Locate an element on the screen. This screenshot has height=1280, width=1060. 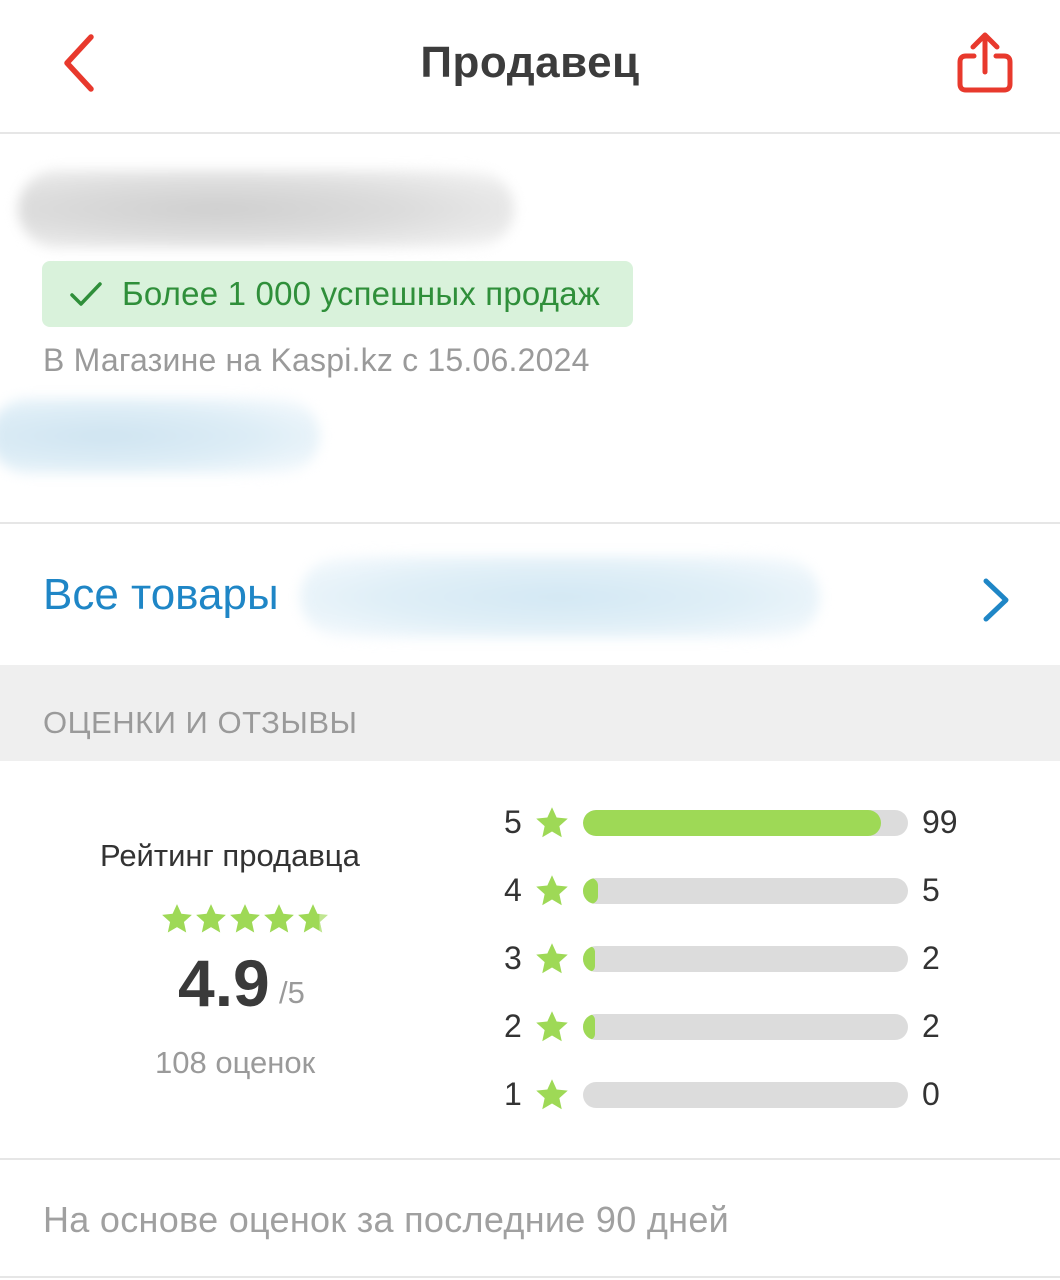
rating-count-value: 5 is located at coordinates (931, 890).